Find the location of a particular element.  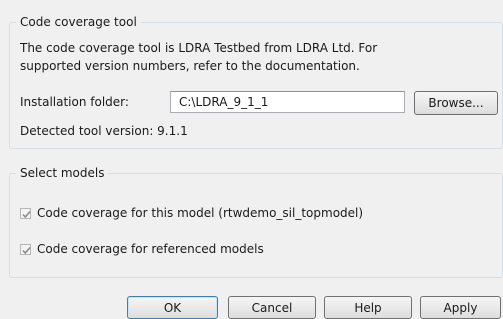

checkbox-row-referenced-models: Code coverage for referenced models is located at coordinates (142, 249).